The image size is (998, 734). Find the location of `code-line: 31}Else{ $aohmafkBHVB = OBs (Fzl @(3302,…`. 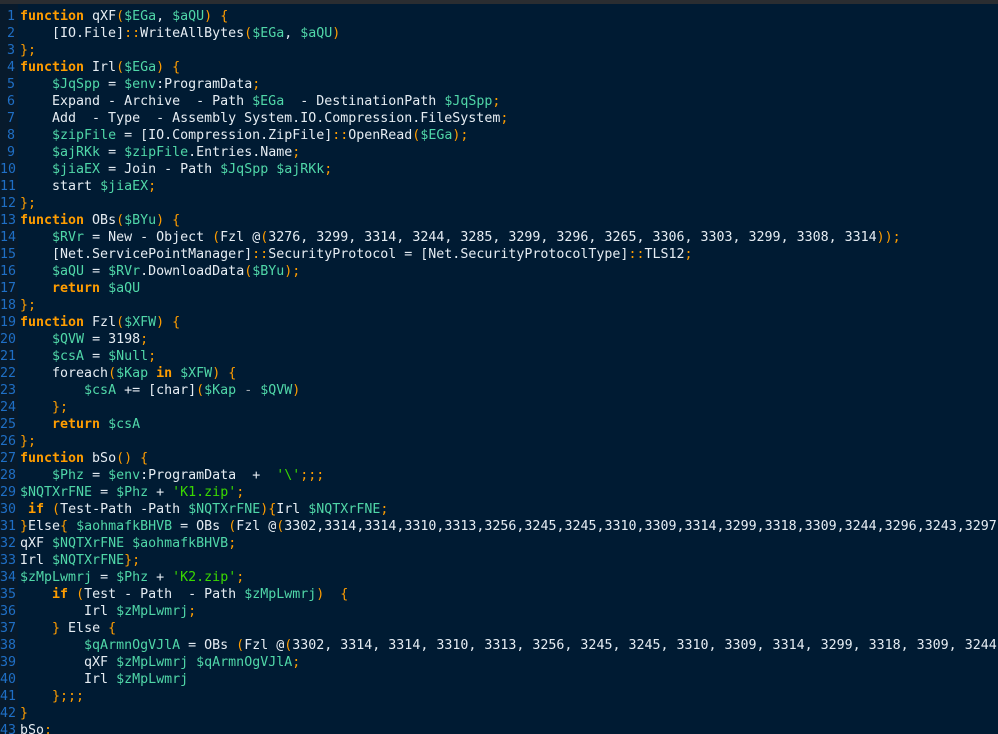

code-line: 31}Else{ $aohmafkBHVB = OBs (Fzl @(3302,… is located at coordinates (498, 526).